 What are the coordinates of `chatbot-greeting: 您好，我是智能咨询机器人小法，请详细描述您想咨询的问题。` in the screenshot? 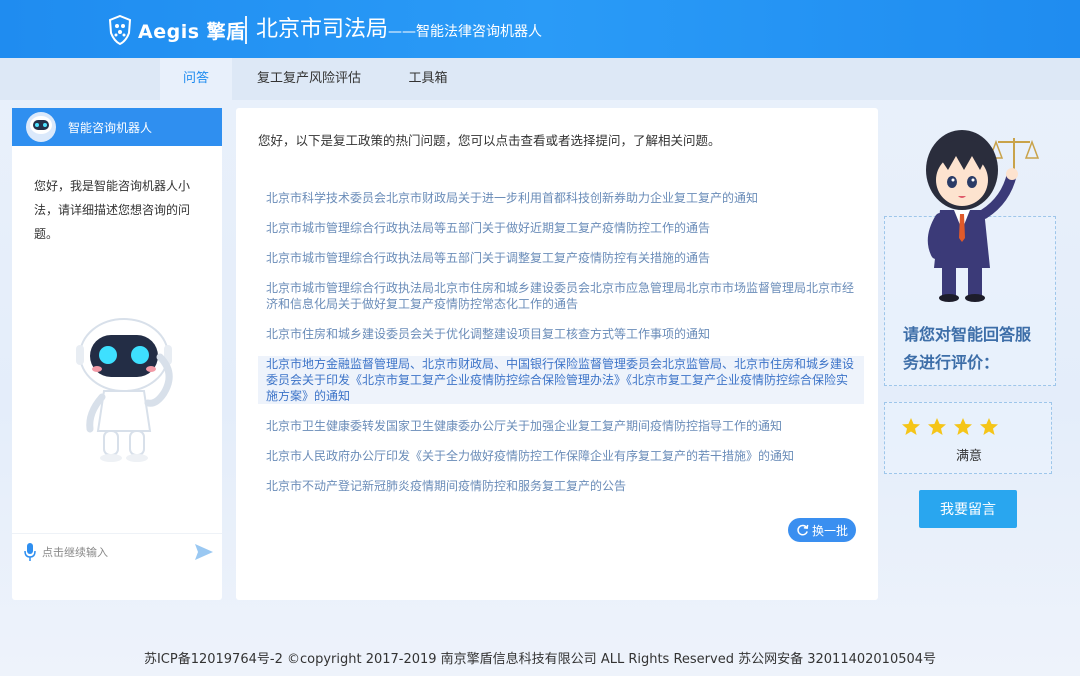 It's located at (112, 210).